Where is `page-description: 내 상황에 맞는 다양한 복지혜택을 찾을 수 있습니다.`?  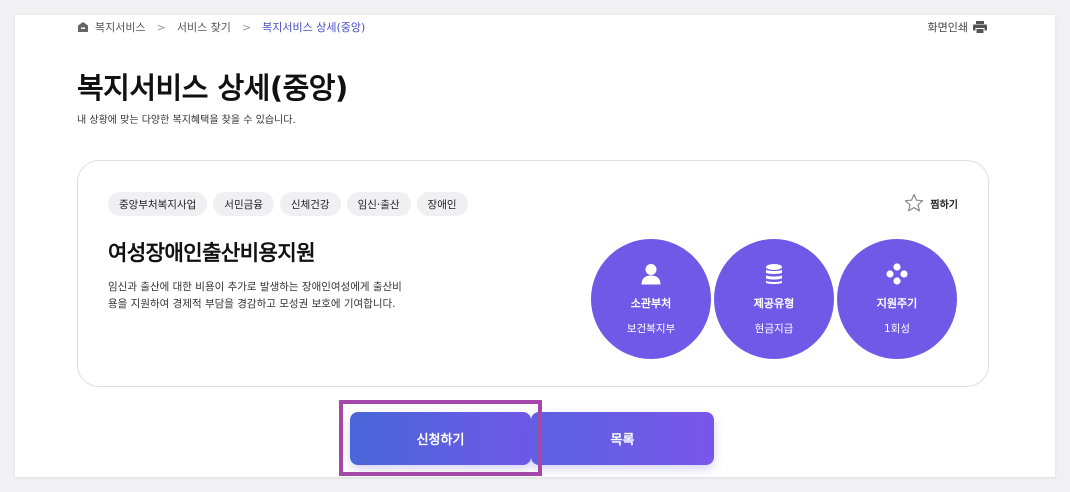 page-description: 내 상황에 맞는 다양한 복지혜택을 찾을 수 있습니다. is located at coordinates (186, 120).